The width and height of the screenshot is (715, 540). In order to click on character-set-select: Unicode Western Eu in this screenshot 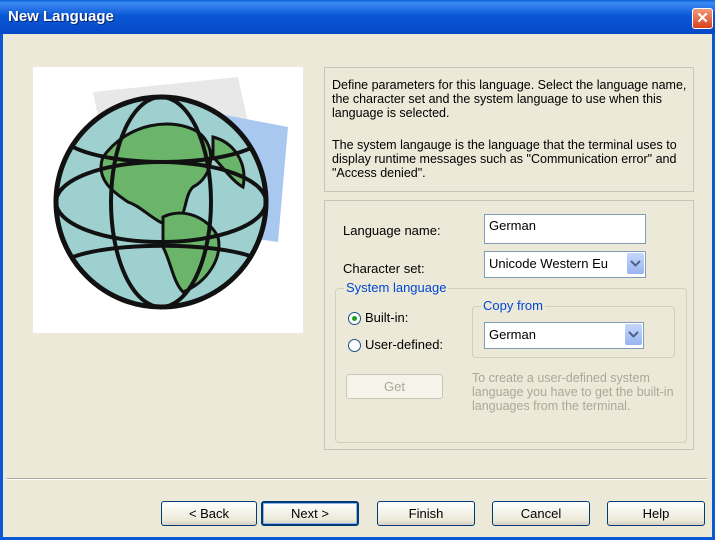, I will do `click(565, 264)`.